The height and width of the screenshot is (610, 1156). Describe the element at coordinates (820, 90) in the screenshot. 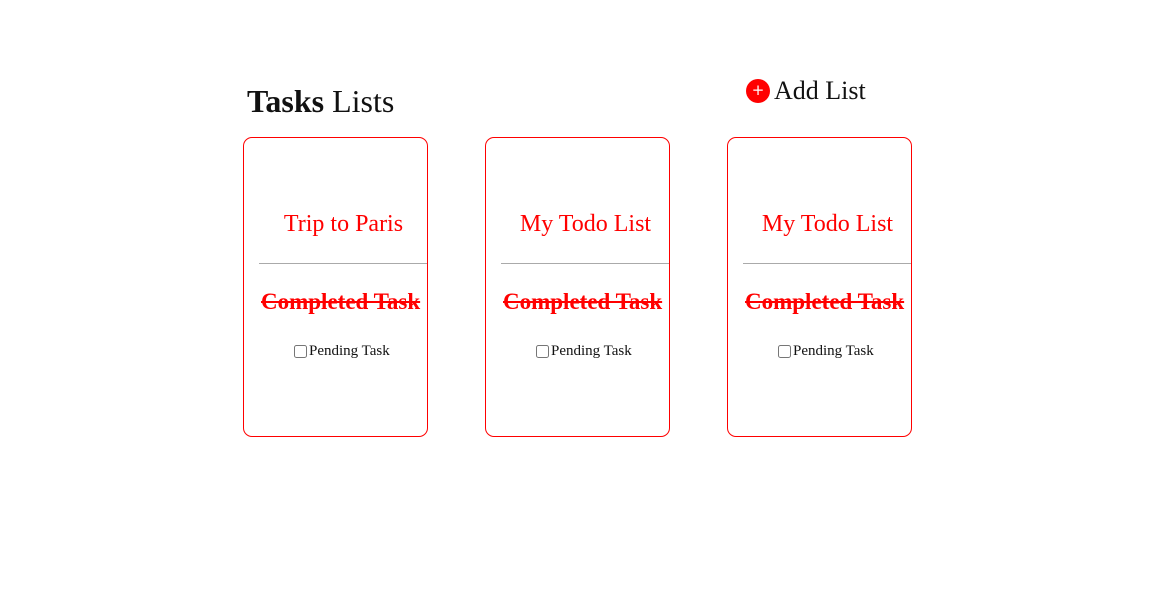

I see `add-list-label: Add List` at that location.